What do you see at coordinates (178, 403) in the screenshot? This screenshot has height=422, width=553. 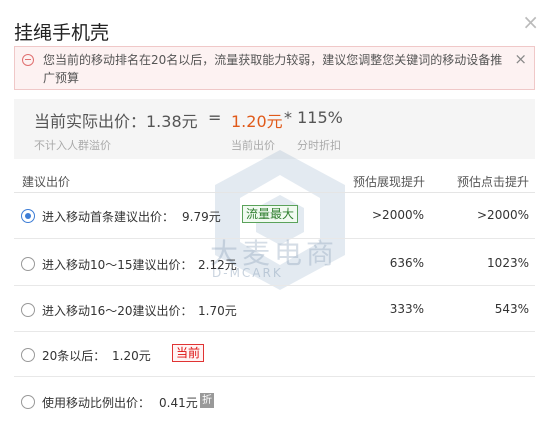 I see `row-price: 0.41元` at bounding box center [178, 403].